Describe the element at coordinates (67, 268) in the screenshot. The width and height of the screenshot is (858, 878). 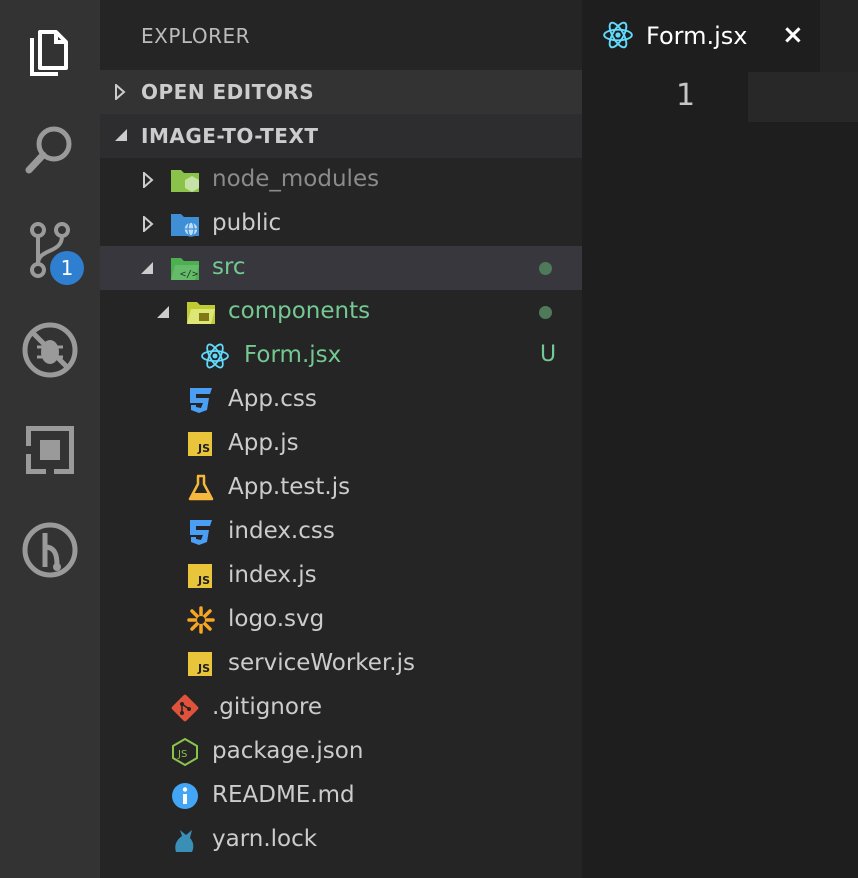
I see `source-control-badge: 1` at that location.